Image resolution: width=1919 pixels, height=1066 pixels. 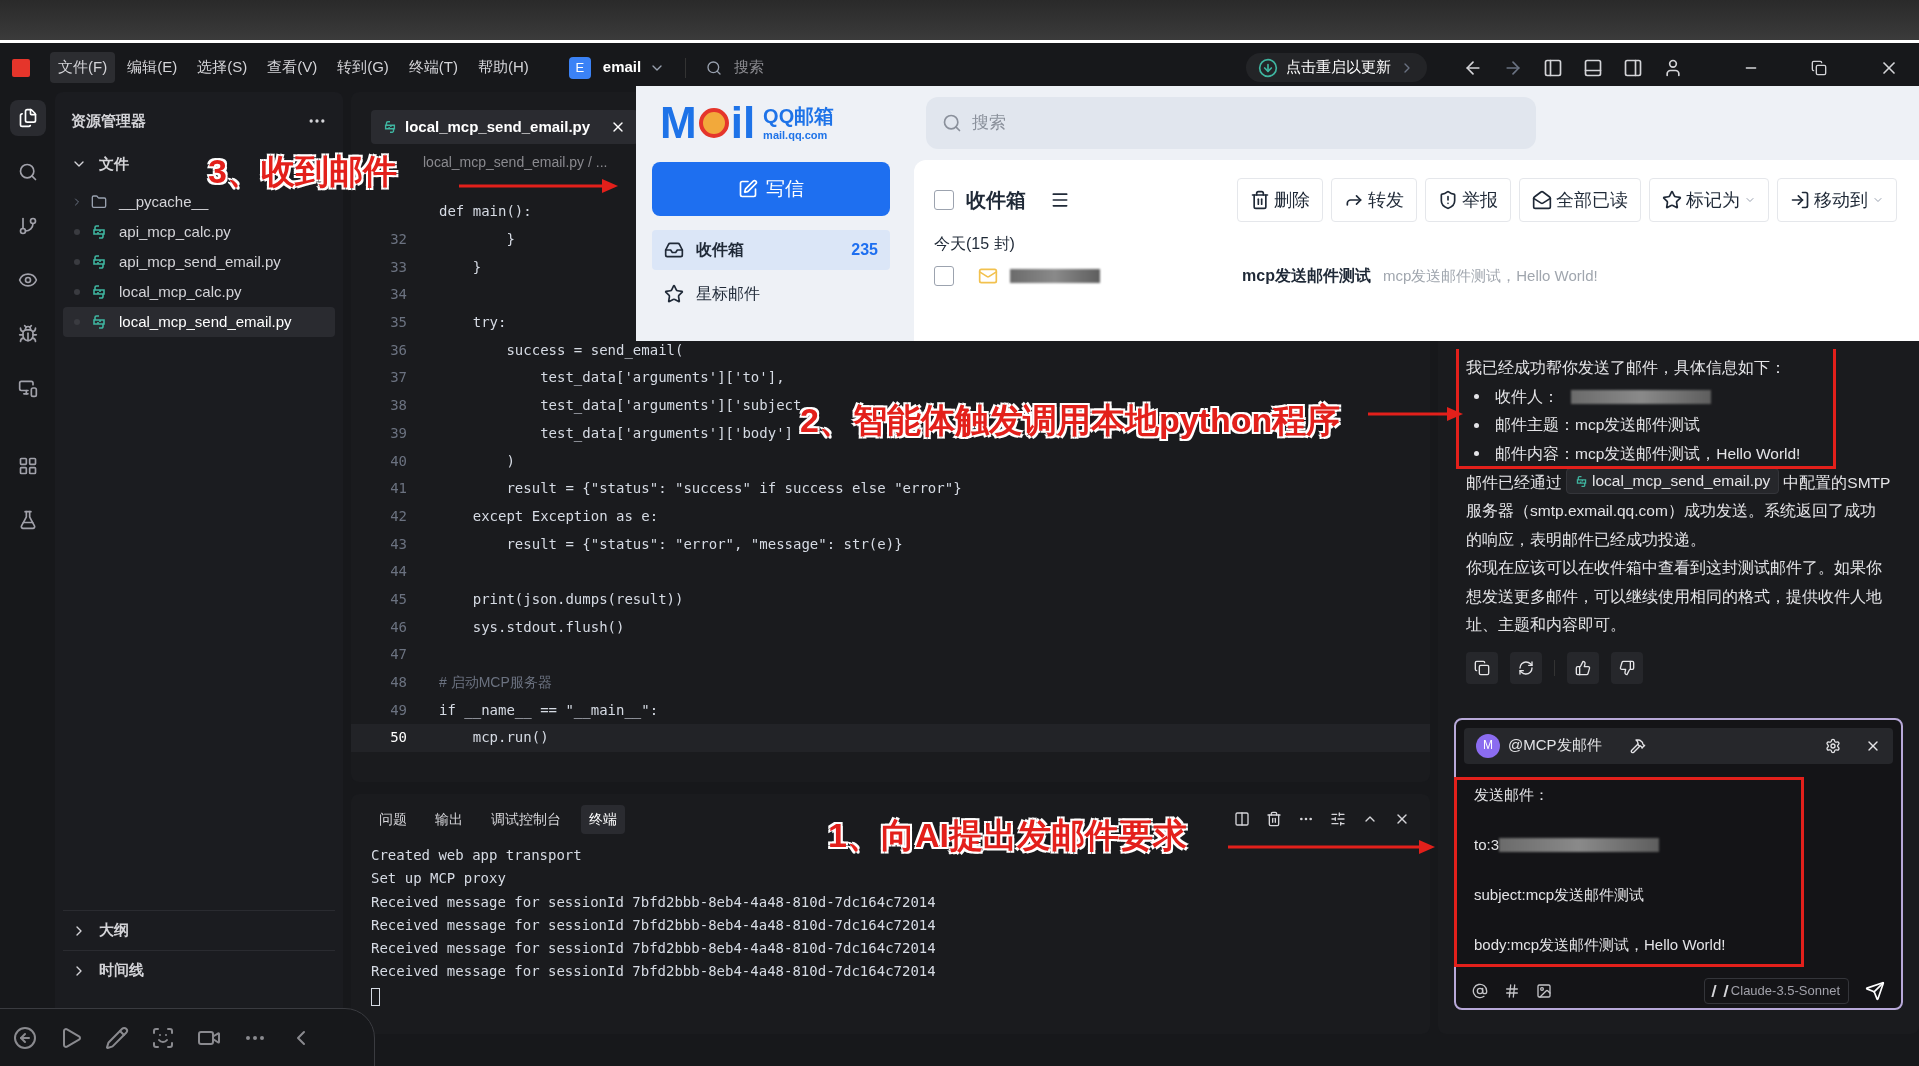 I want to click on folder-title: 收件箱, so click(x=996, y=200).